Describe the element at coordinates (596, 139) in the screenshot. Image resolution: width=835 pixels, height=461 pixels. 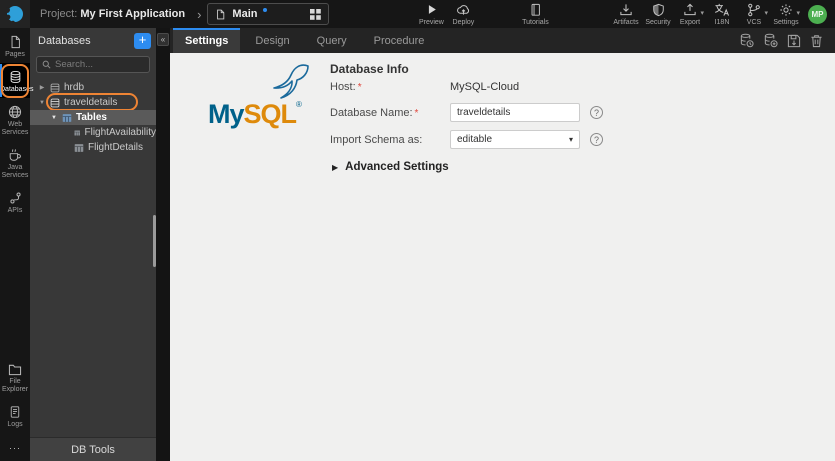
I see `import-schema-help-icon: ?` at that location.